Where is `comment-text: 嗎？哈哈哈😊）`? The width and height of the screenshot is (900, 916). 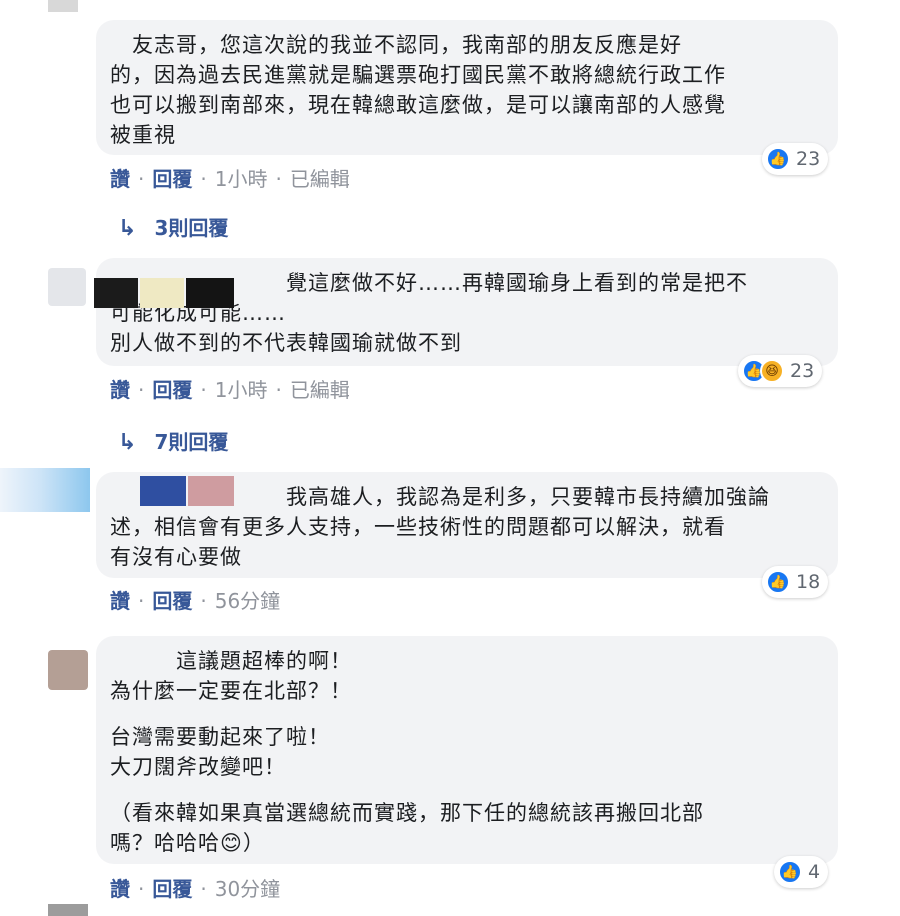
comment-text: 嗎？哈哈哈😊） is located at coordinates (187, 843).